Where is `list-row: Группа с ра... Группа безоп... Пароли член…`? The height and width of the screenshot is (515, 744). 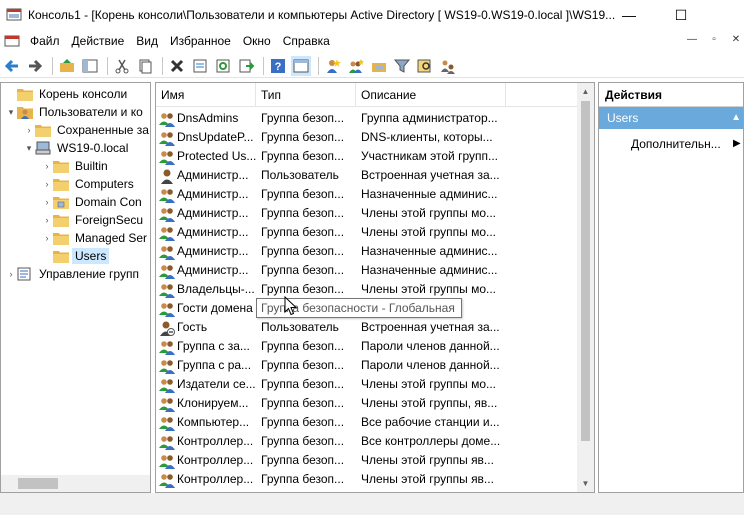 list-row: Группа с ра... Группа безоп... Пароли член… is located at coordinates (366, 365).